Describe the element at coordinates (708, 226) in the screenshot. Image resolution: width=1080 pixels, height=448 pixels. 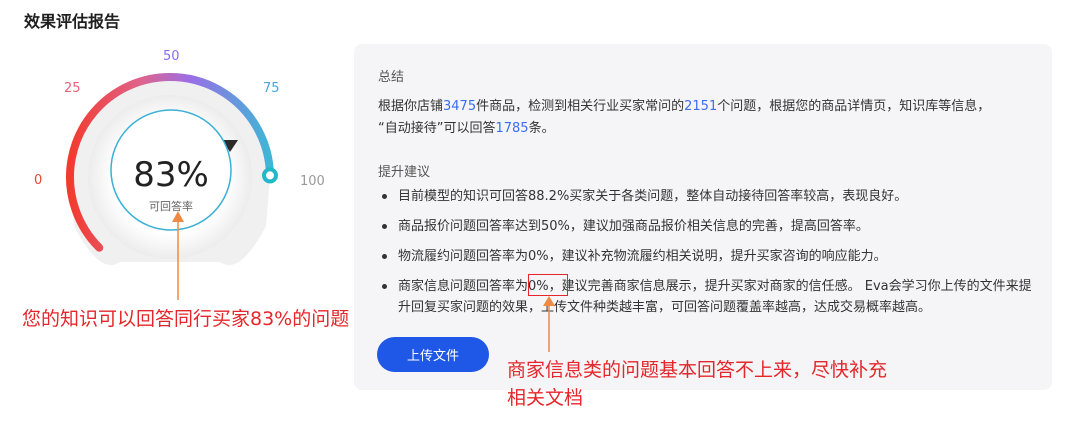
I see `advice-item: 商品报价问题回答率达到50%，建议加强商品报价相关信息的完善，提高回答率。` at that location.